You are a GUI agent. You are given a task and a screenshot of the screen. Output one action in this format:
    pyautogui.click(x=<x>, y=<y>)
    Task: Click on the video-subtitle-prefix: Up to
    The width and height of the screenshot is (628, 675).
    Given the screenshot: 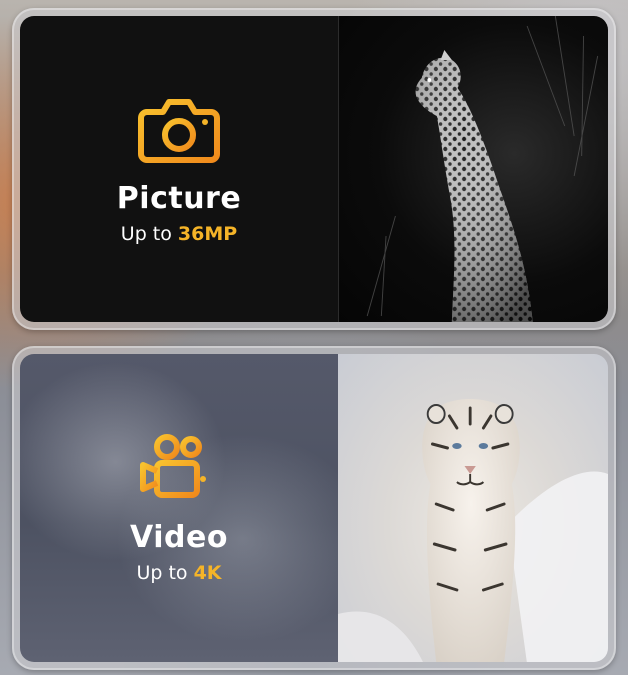 What is the action you would take?
    pyautogui.click(x=165, y=572)
    